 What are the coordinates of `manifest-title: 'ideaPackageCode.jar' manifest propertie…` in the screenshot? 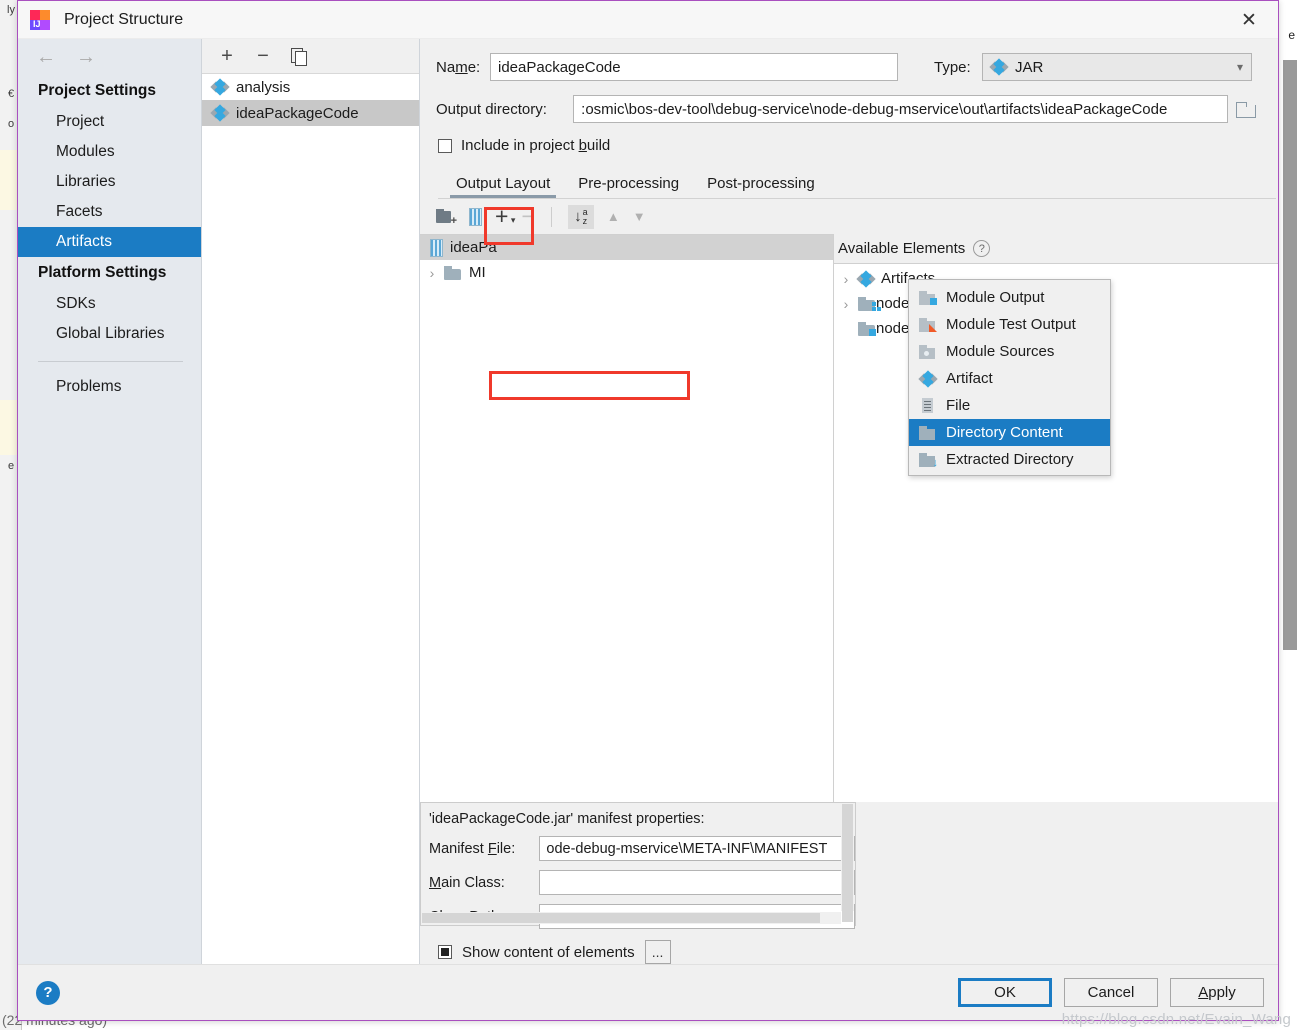 It's located at (567, 819).